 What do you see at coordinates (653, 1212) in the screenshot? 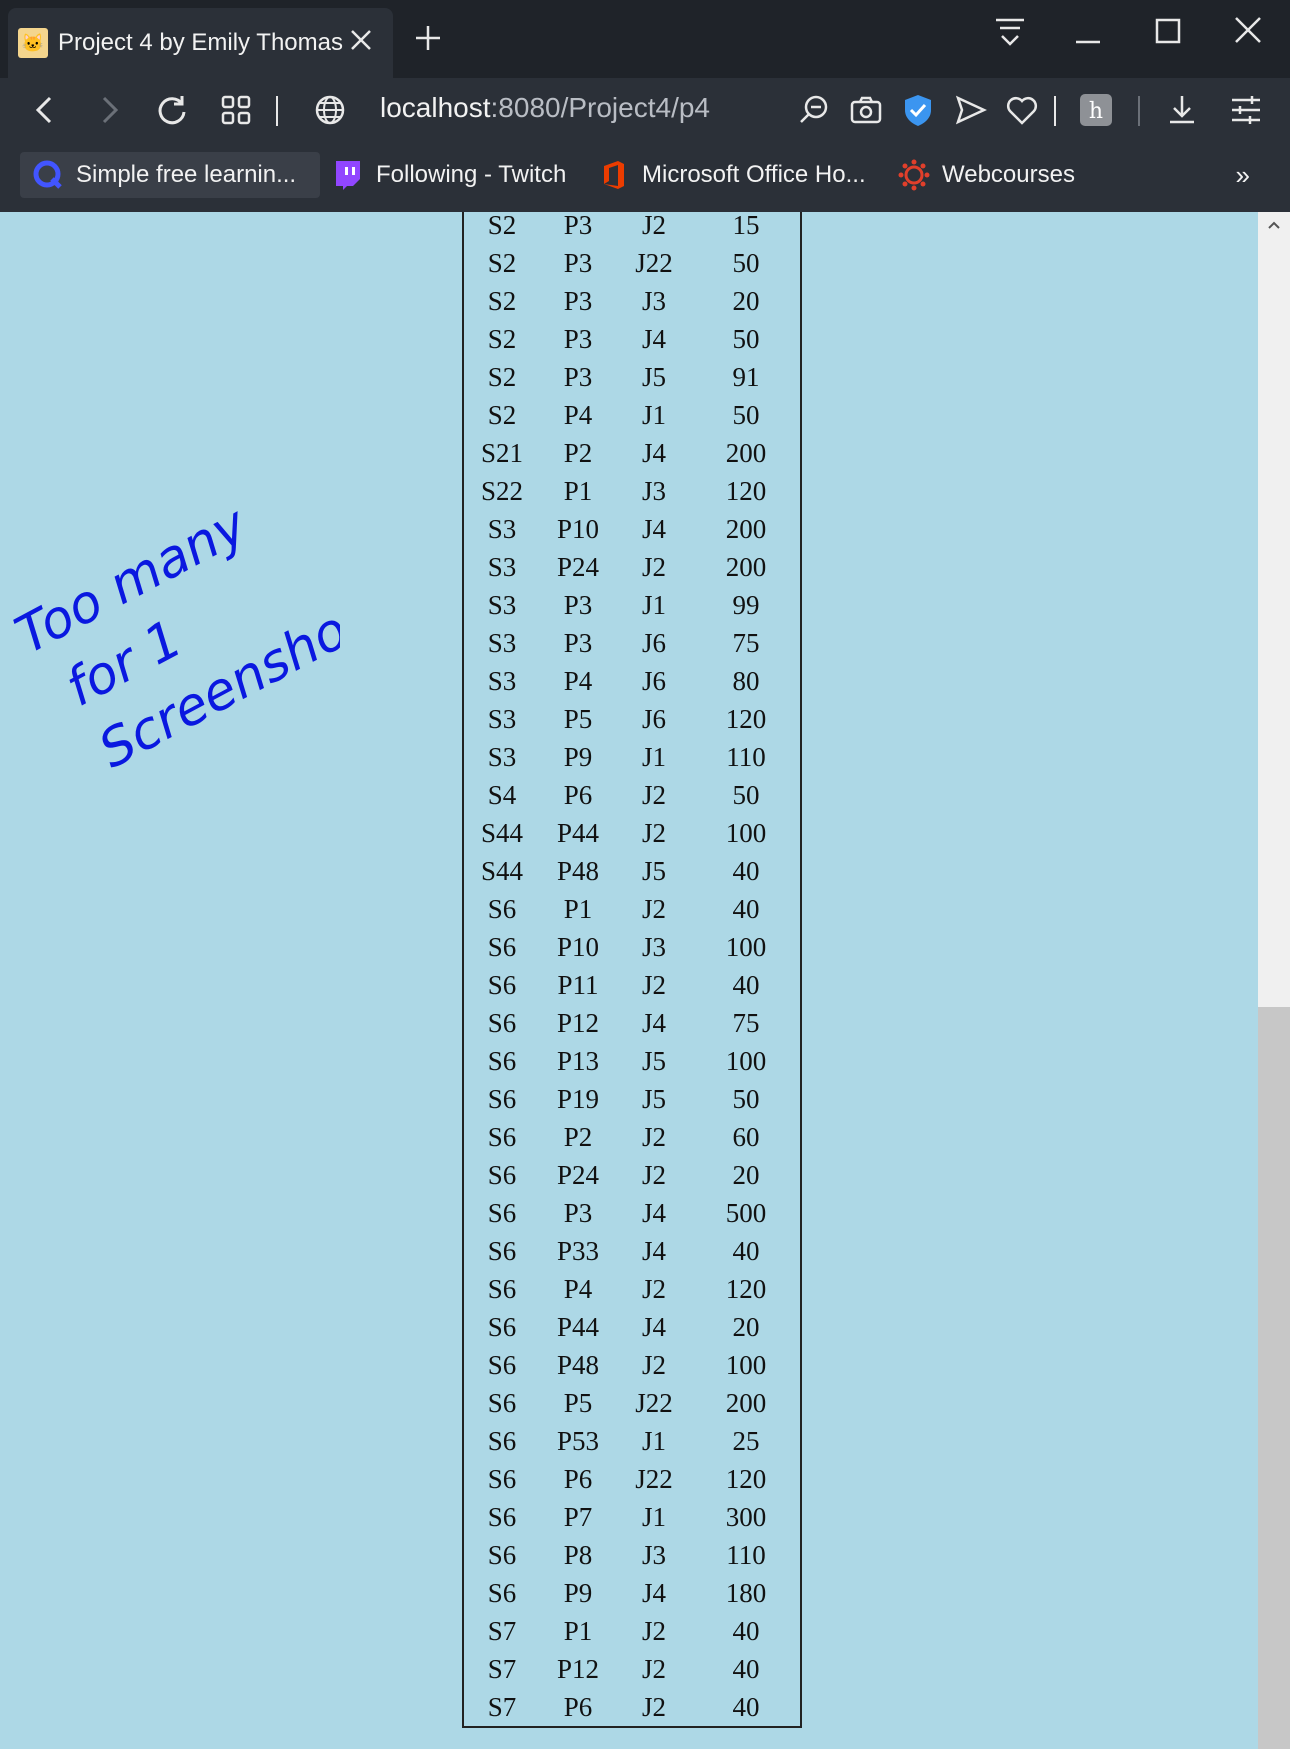
I see `table-cell: J4` at bounding box center [653, 1212].